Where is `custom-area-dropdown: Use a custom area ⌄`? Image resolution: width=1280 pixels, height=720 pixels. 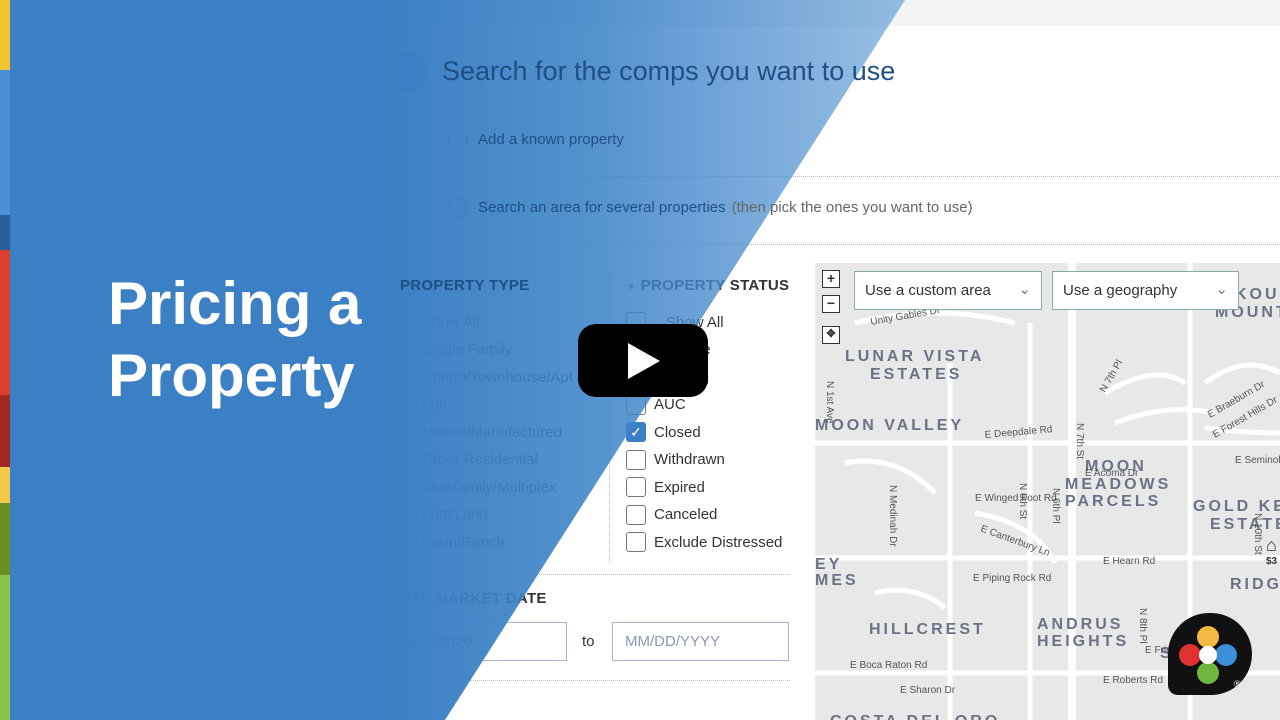
custom-area-dropdown: Use a custom area ⌄ is located at coordinates (948, 290).